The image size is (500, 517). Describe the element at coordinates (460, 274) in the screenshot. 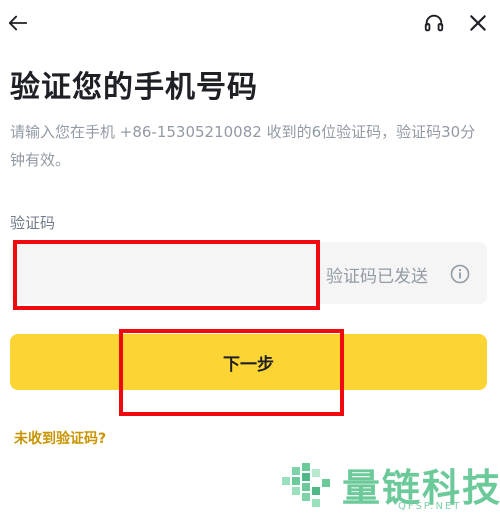

I see `info-circle-icon` at that location.